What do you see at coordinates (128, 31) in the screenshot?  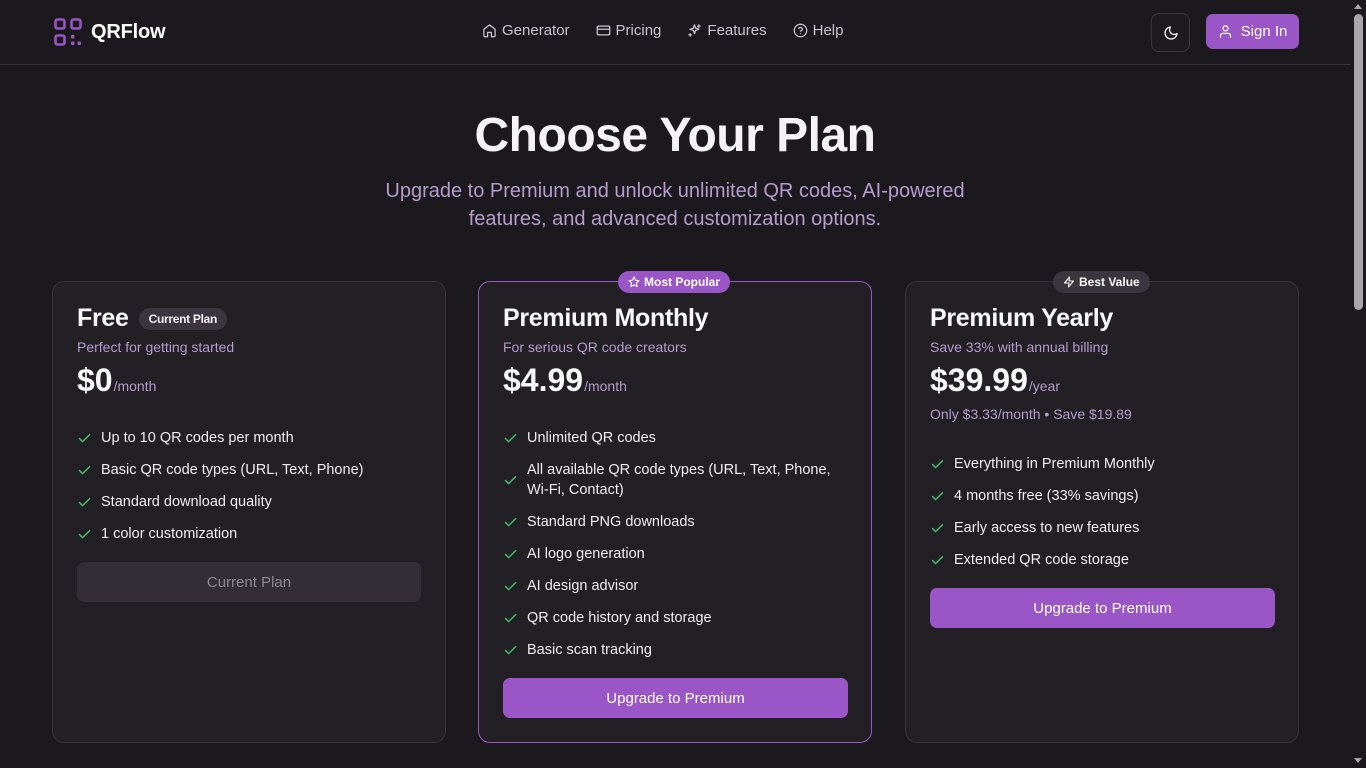 I see `brand-name: QRFlow` at bounding box center [128, 31].